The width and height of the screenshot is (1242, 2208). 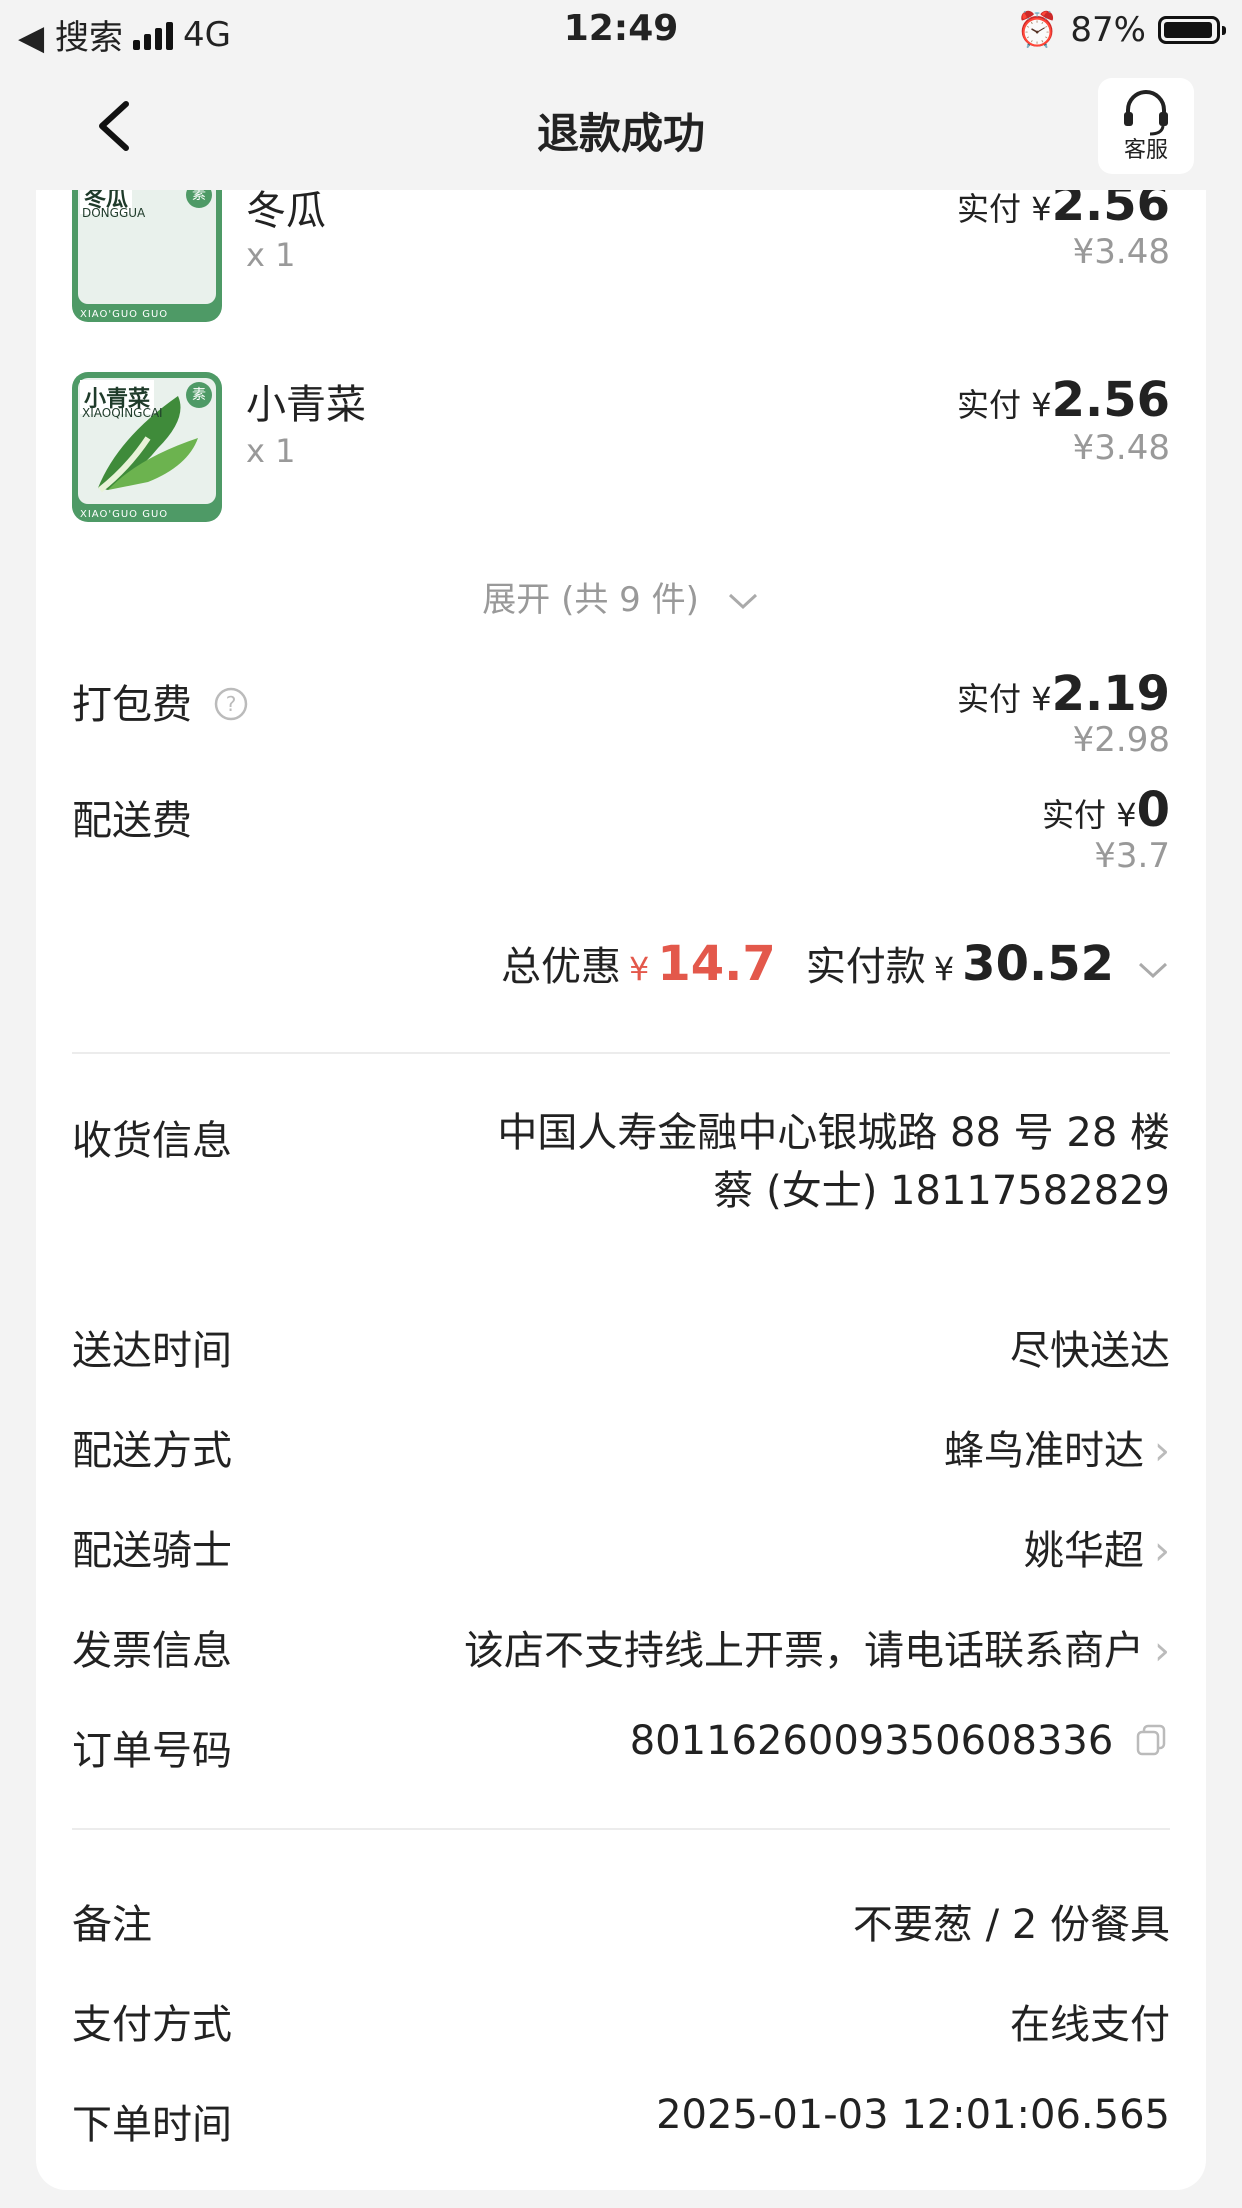 I want to click on delivery-fee-label: 配送费, so click(x=132, y=821).